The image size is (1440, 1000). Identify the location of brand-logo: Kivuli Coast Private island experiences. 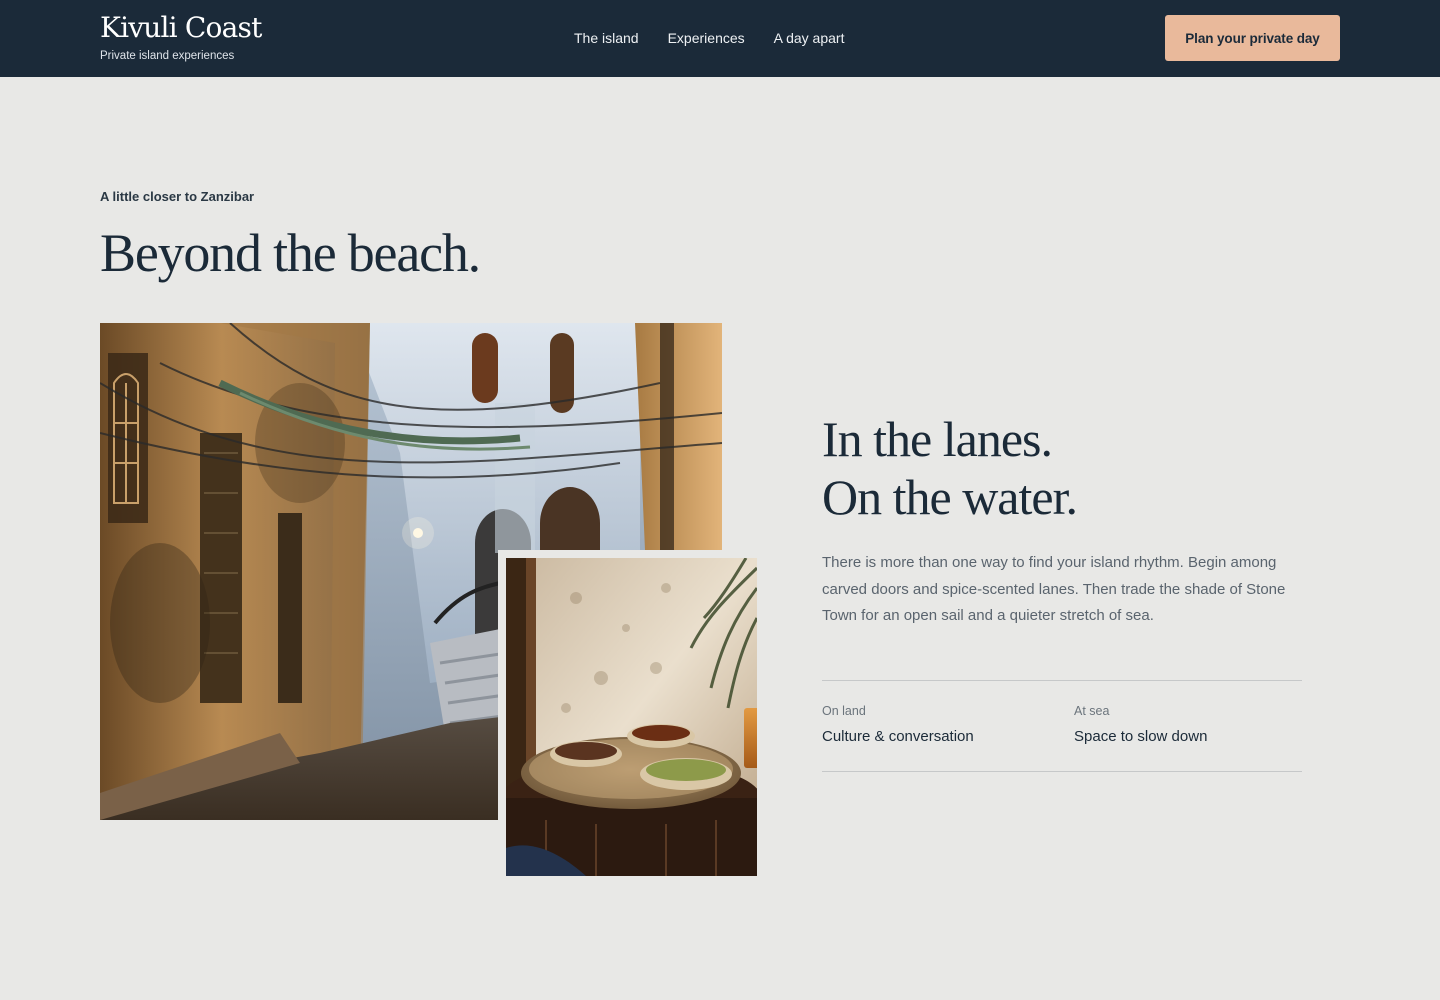
(181, 37).